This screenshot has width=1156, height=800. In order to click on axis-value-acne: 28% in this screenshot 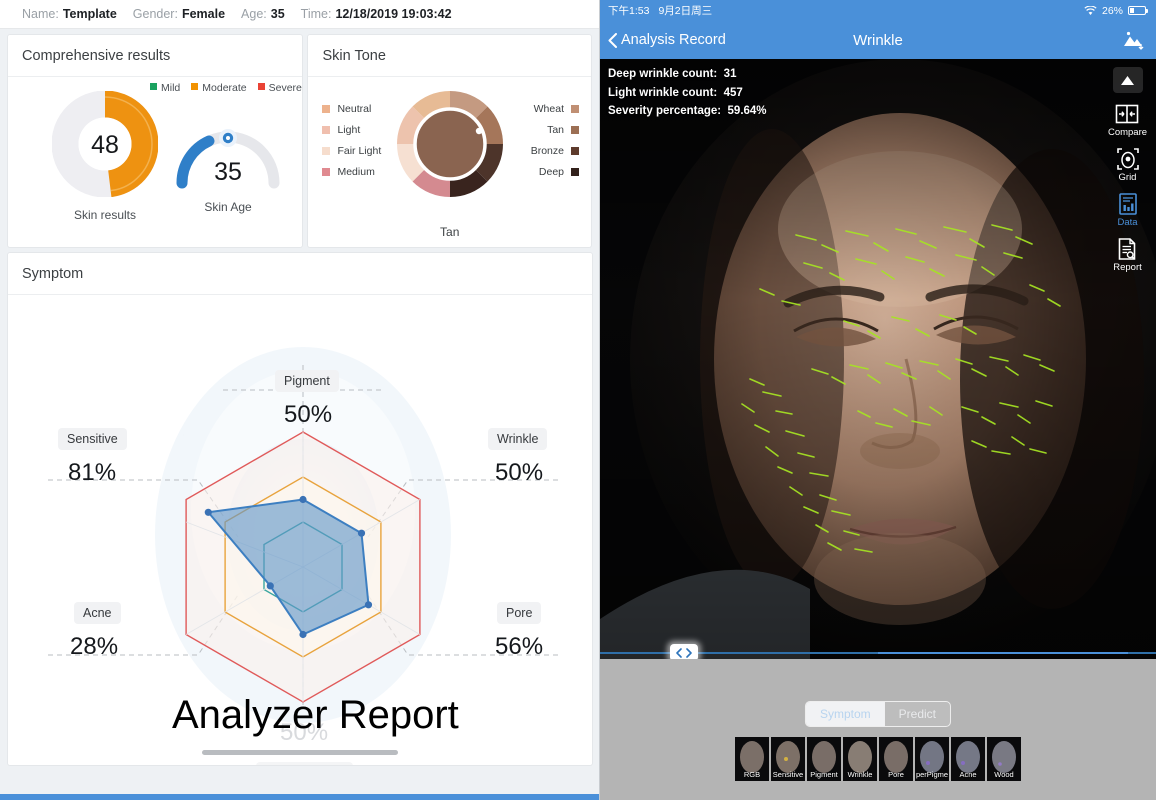, I will do `click(94, 646)`.